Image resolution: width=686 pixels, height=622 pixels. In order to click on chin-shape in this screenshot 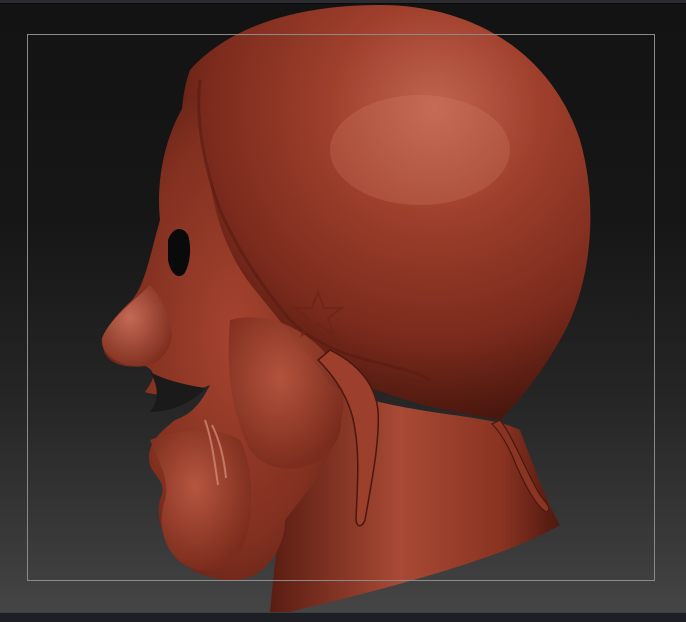, I will do `click(201, 500)`.